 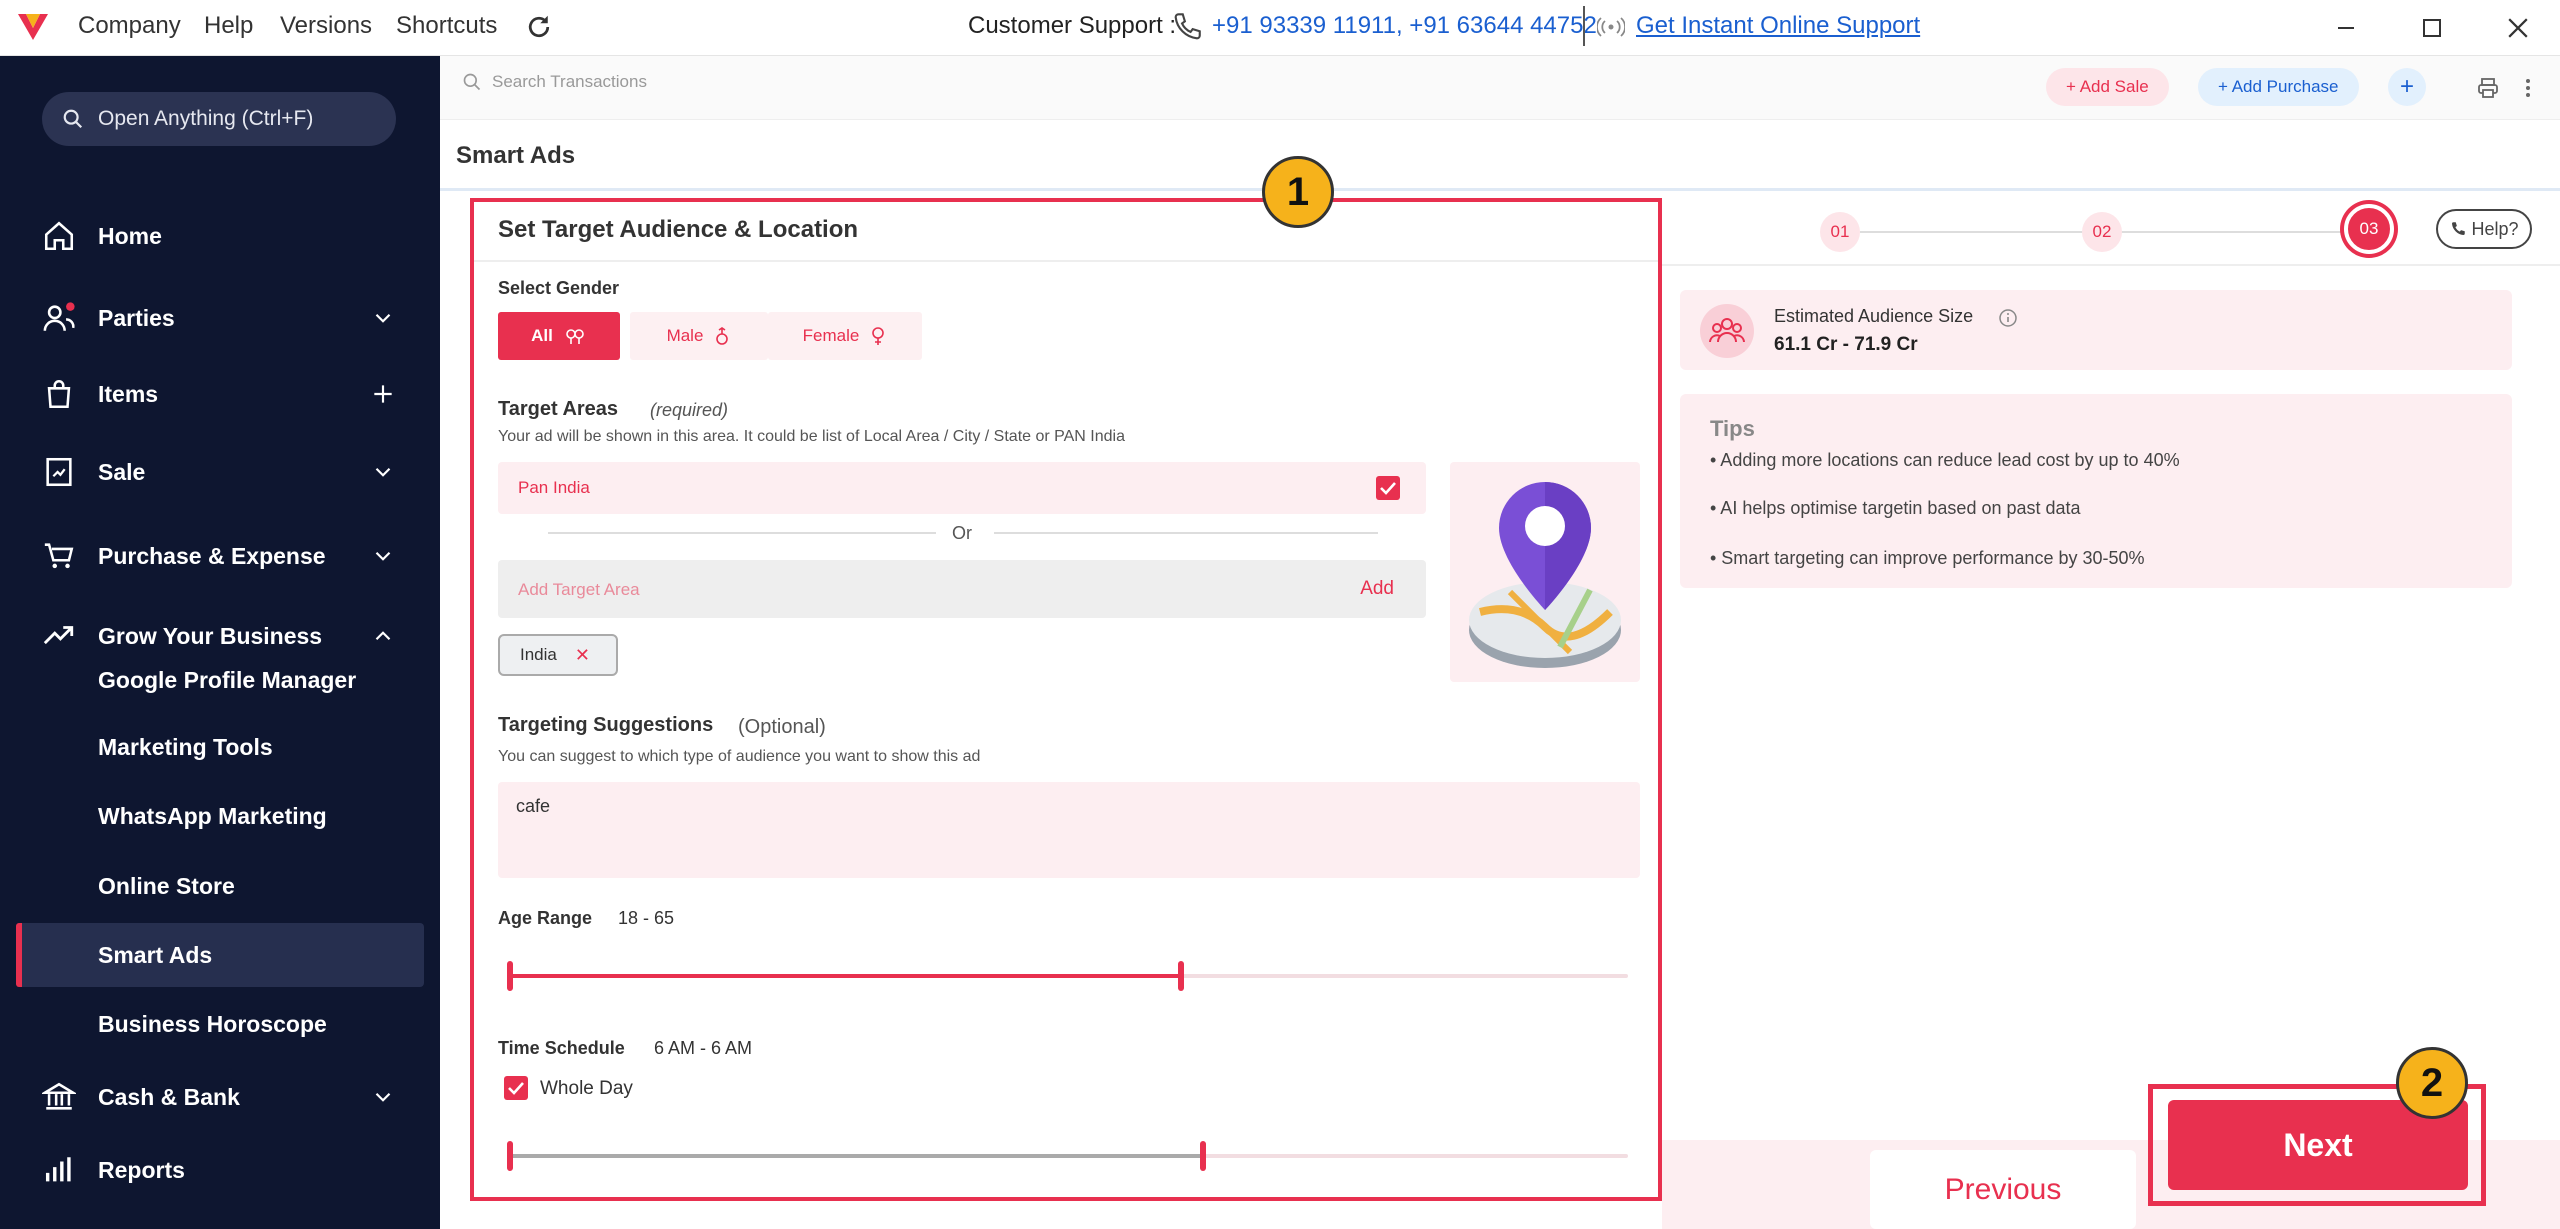 I want to click on info-icon, so click(x=2008, y=318).